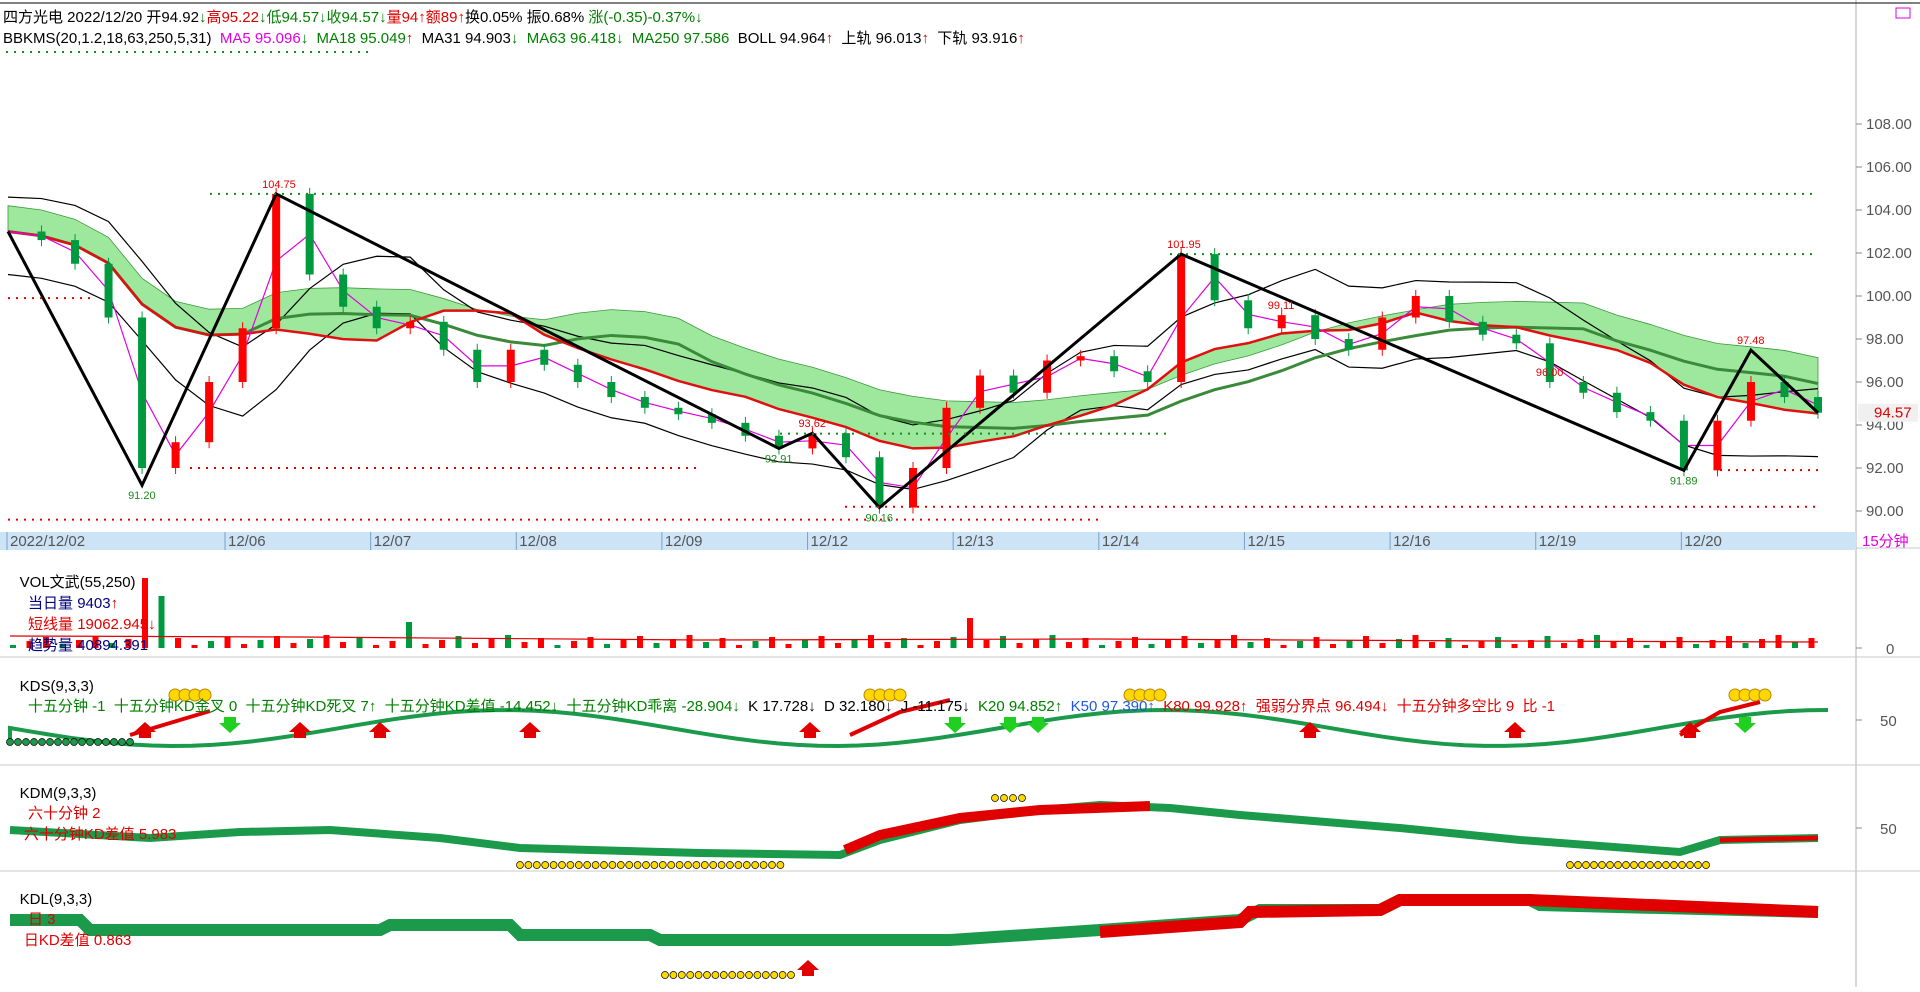 The image size is (1920, 992). I want to click on kds-item-0: 十五分钟 -1, so click(62, 706).